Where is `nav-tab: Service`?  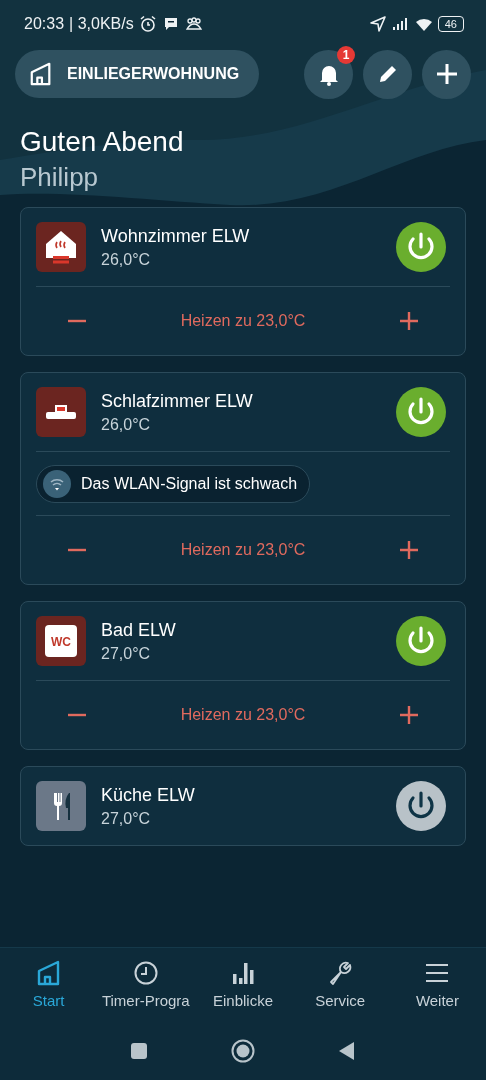 nav-tab: Service is located at coordinates (340, 989).